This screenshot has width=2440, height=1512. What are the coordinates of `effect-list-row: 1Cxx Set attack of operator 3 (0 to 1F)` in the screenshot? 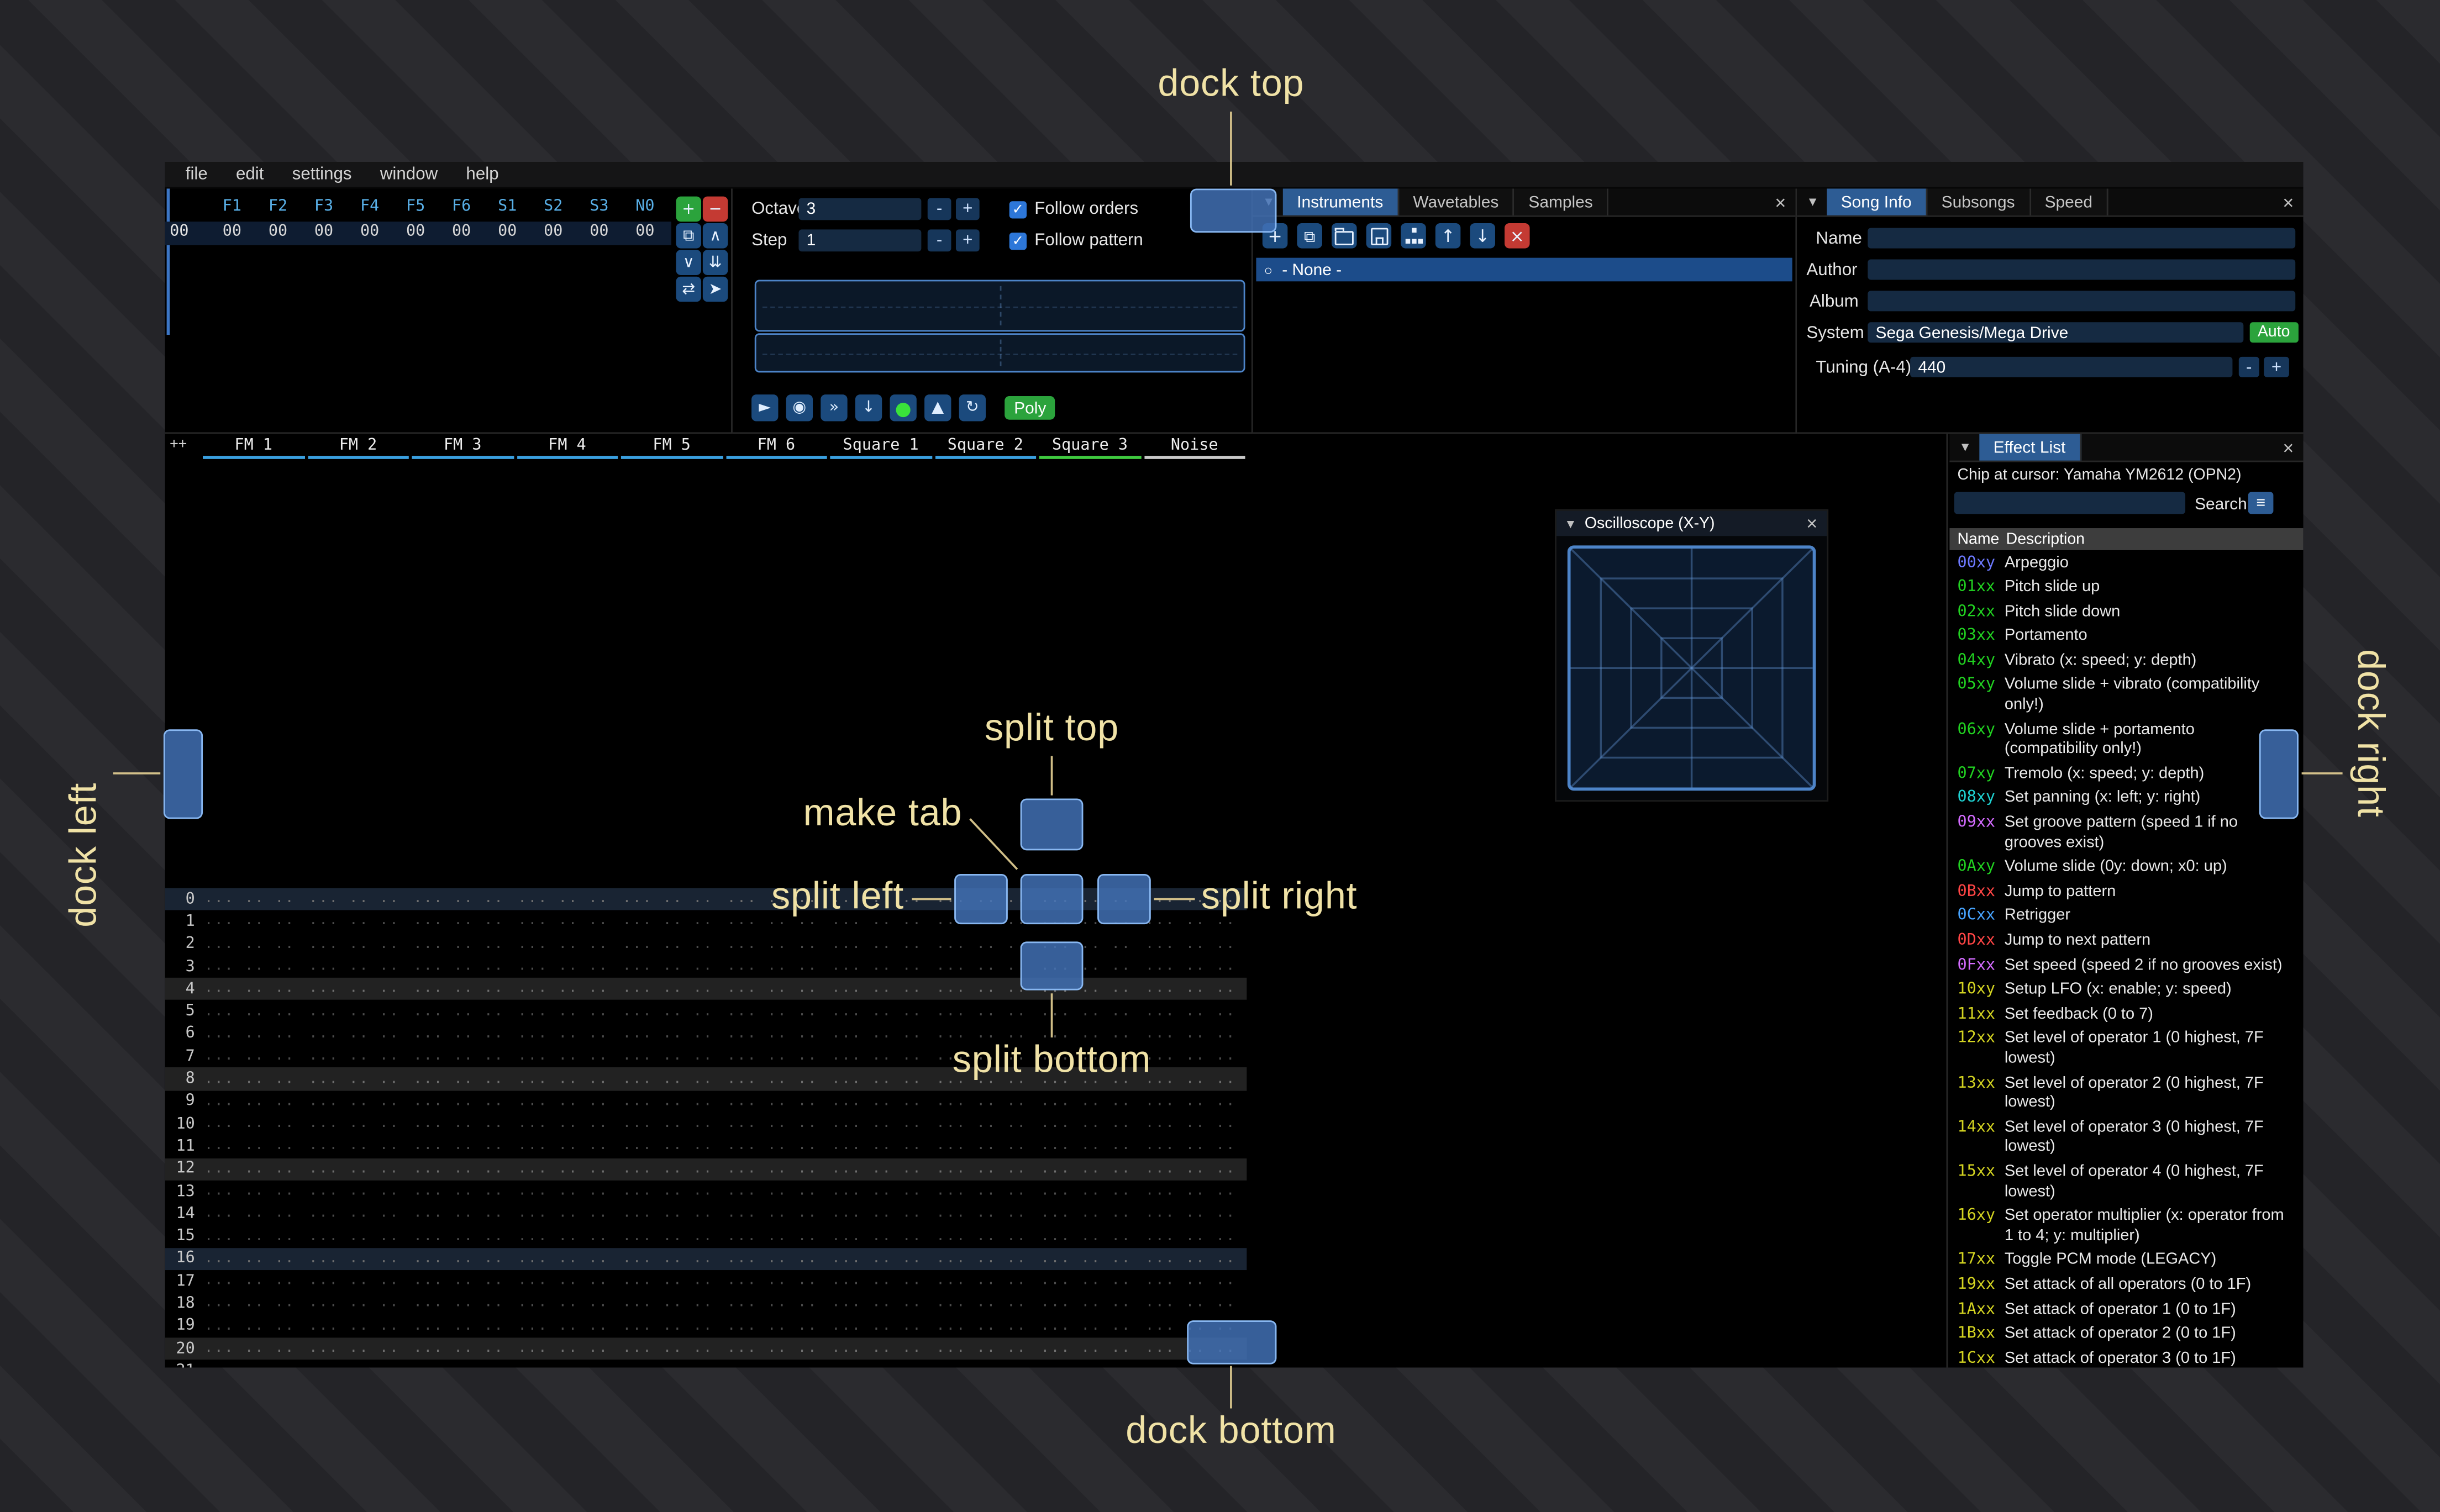 It's located at (2126, 1357).